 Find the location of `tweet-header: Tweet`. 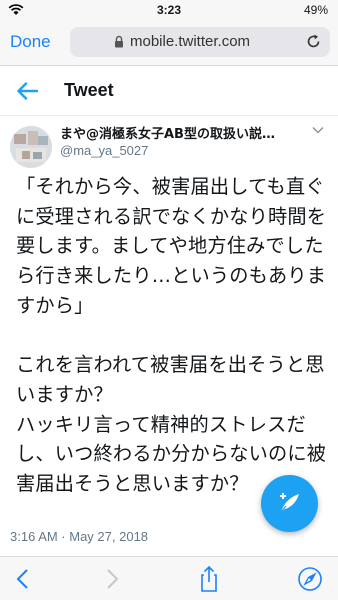

tweet-header: Tweet is located at coordinates (169, 91).